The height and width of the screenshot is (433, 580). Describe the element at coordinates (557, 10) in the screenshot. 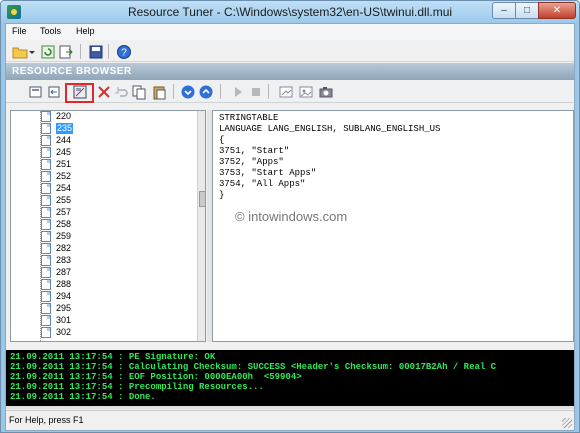

I see `close-button: ✕` at that location.